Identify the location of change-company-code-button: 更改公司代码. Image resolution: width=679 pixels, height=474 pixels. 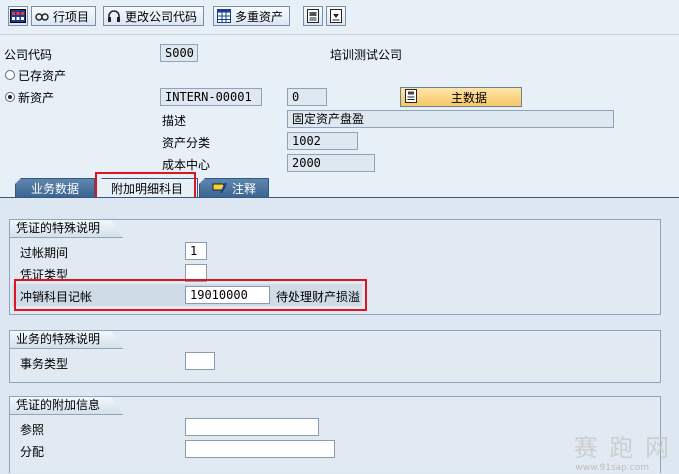
(154, 16).